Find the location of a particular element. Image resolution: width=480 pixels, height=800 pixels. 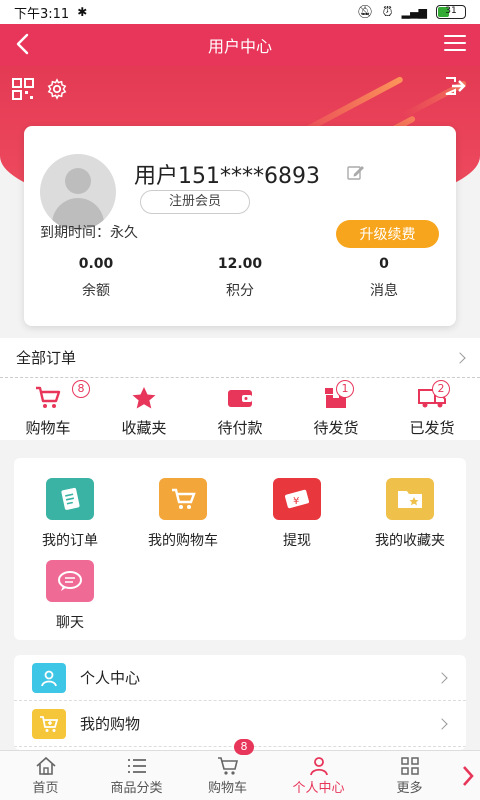

battery-level: 31 is located at coordinates (451, 11).